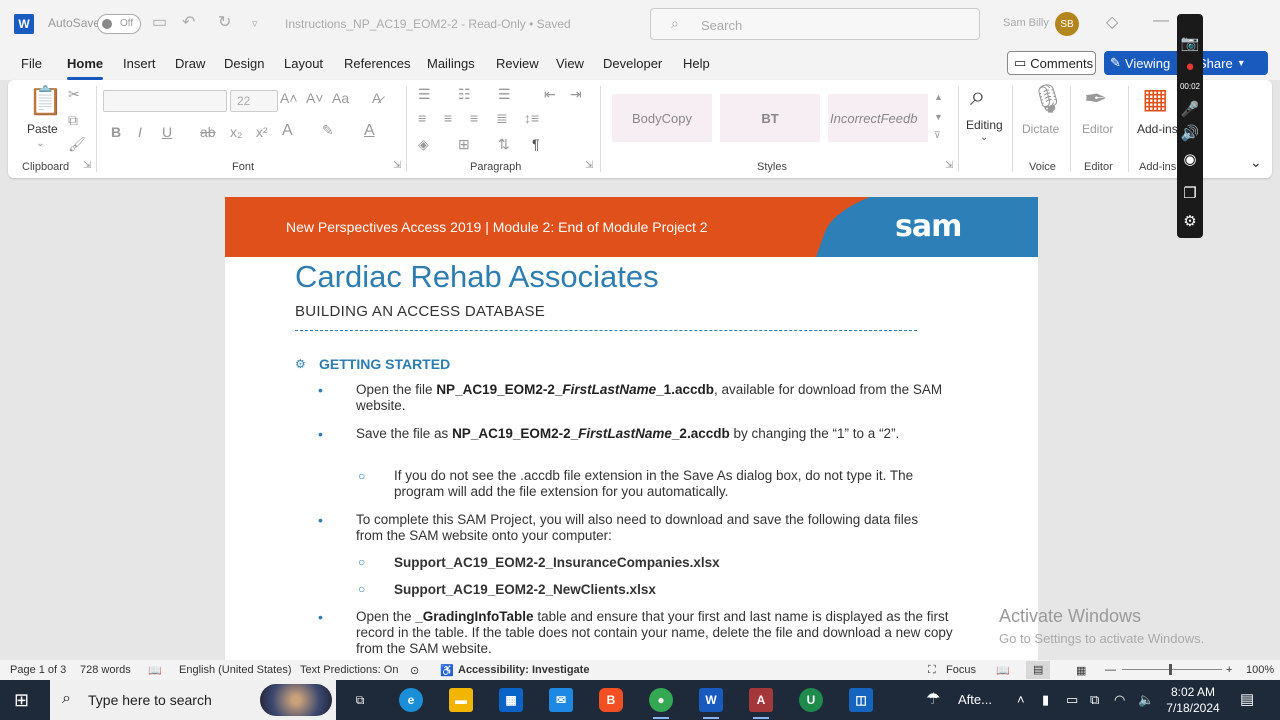 The width and height of the screenshot is (1280, 720). Describe the element at coordinates (303, 63) in the screenshot. I see `menu-layout: Layout` at that location.